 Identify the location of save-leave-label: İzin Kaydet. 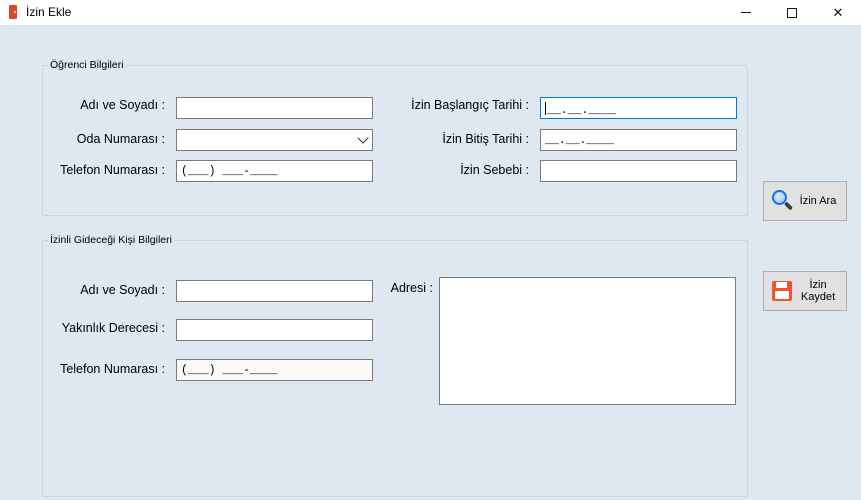
(820, 291).